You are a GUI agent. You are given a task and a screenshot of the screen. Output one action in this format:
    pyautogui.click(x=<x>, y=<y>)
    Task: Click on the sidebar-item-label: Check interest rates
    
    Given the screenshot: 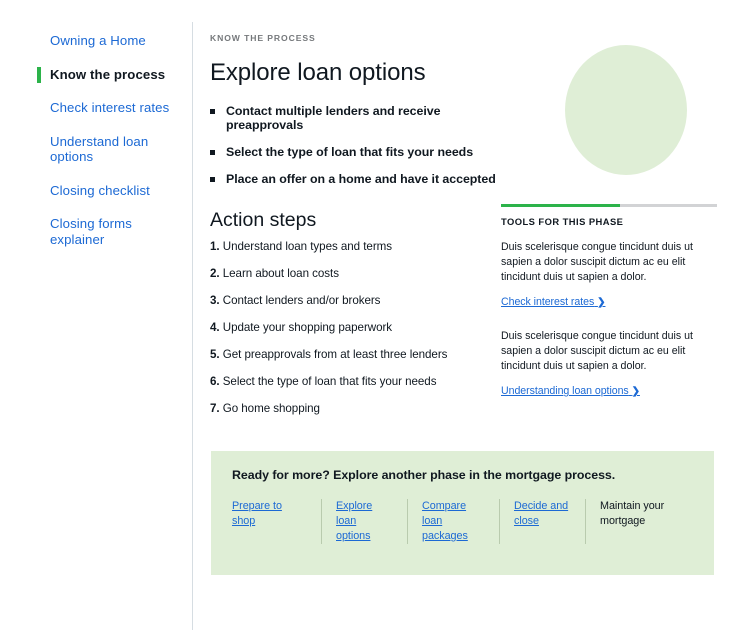 What is the action you would take?
    pyautogui.click(x=110, y=107)
    